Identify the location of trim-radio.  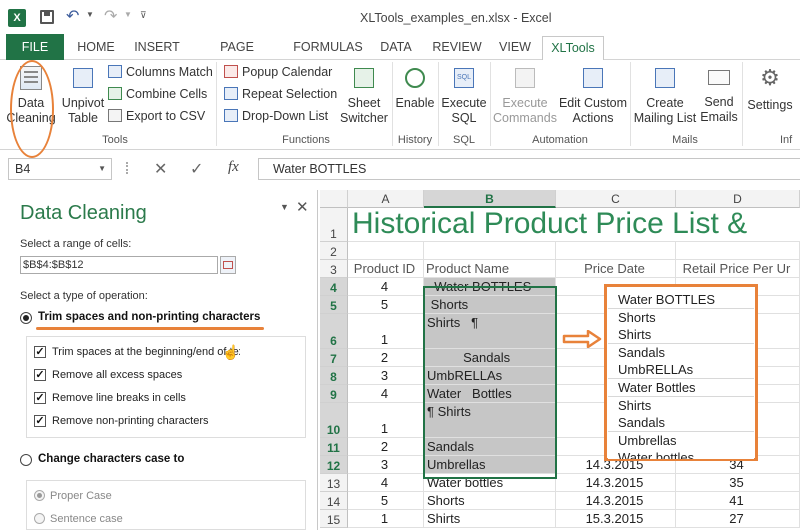
(26, 318).